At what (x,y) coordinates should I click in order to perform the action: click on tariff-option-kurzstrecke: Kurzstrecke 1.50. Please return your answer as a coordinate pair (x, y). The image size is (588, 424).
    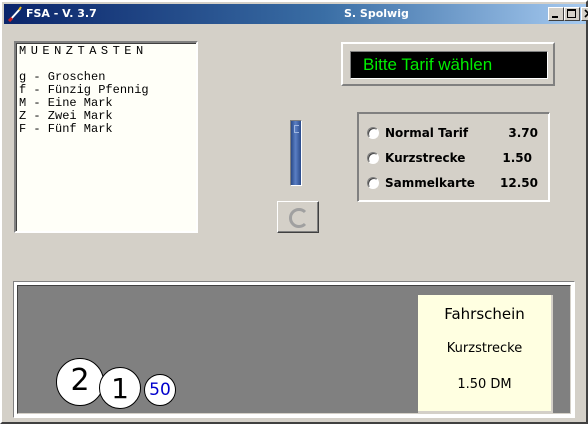
    Looking at the image, I should click on (456, 159).